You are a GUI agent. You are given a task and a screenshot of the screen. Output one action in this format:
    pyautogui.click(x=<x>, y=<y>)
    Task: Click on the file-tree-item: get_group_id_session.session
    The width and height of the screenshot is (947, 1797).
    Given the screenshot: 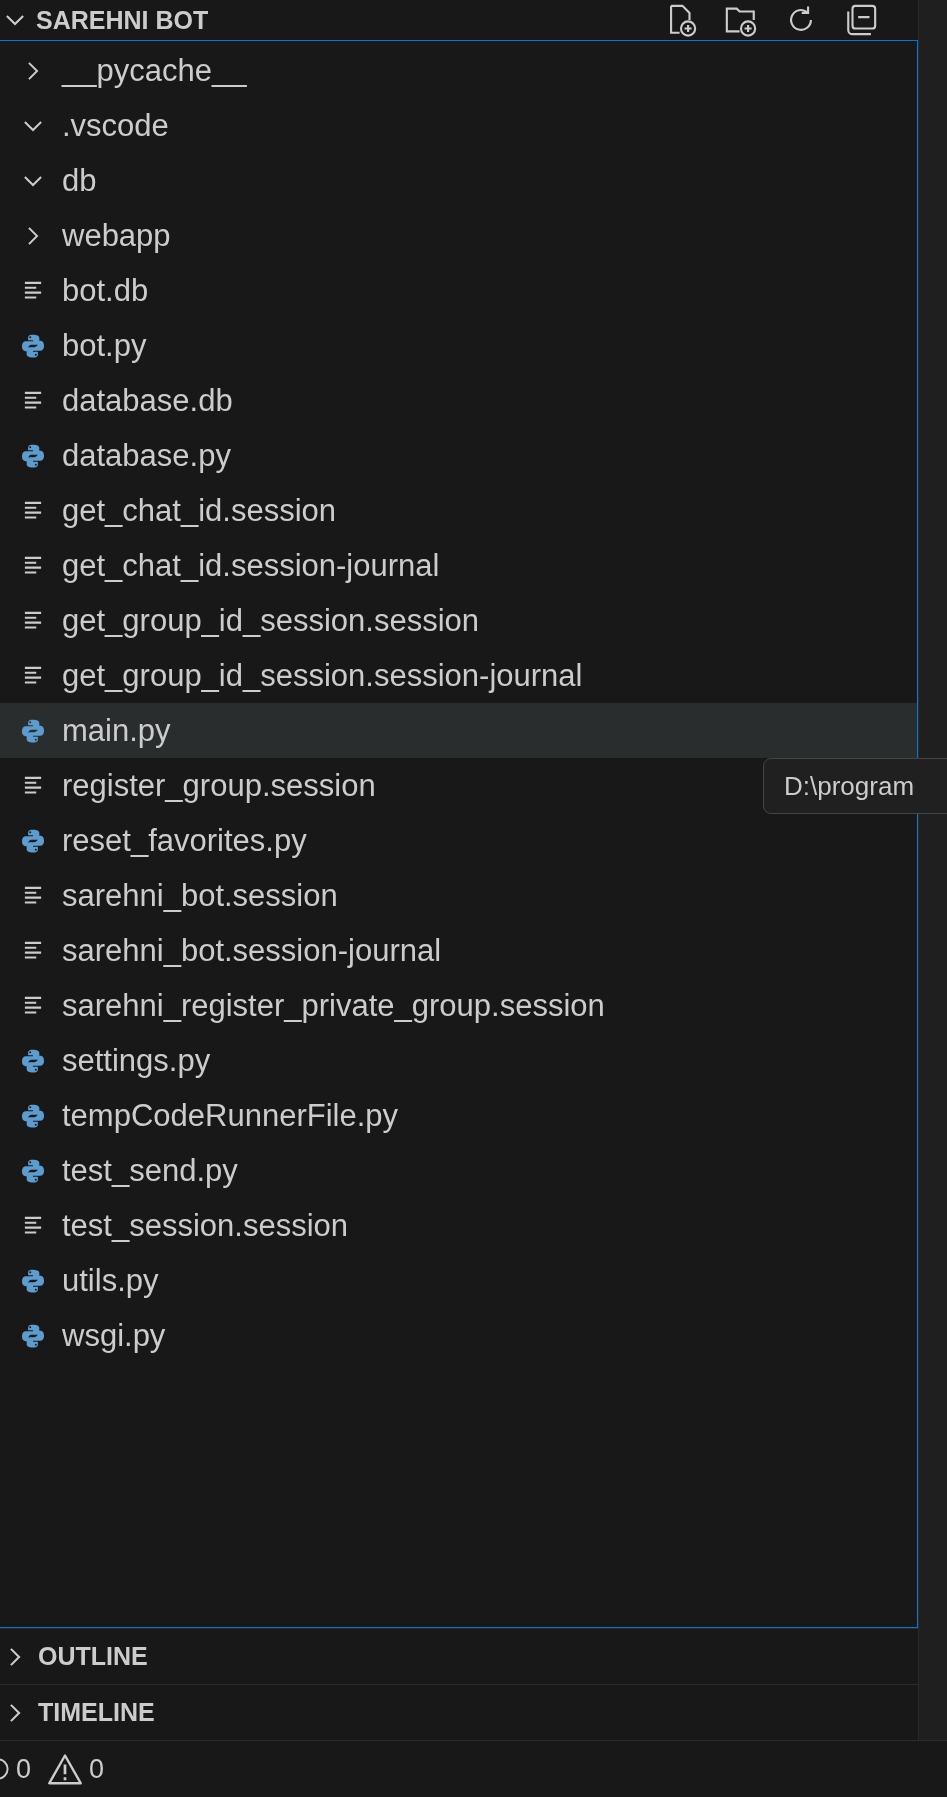 What is the action you would take?
    pyautogui.click(x=458, y=620)
    